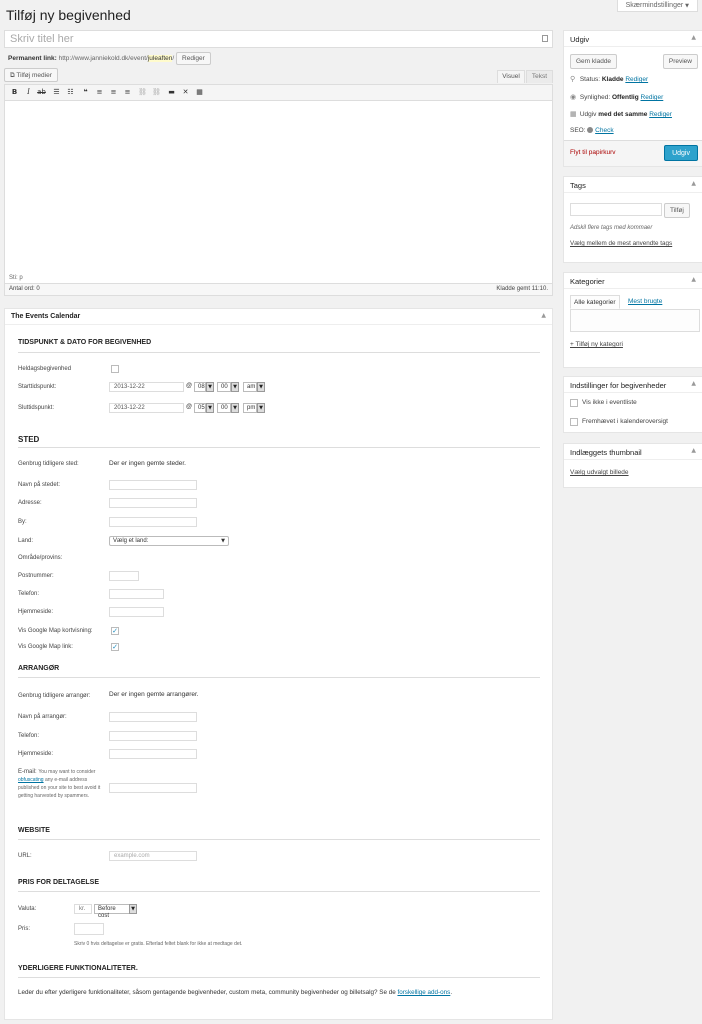 This screenshot has height=1024, width=702. Describe the element at coordinates (599, 472) in the screenshot. I see `set-thumbnail-link: Vælg udvalgt billede` at that location.